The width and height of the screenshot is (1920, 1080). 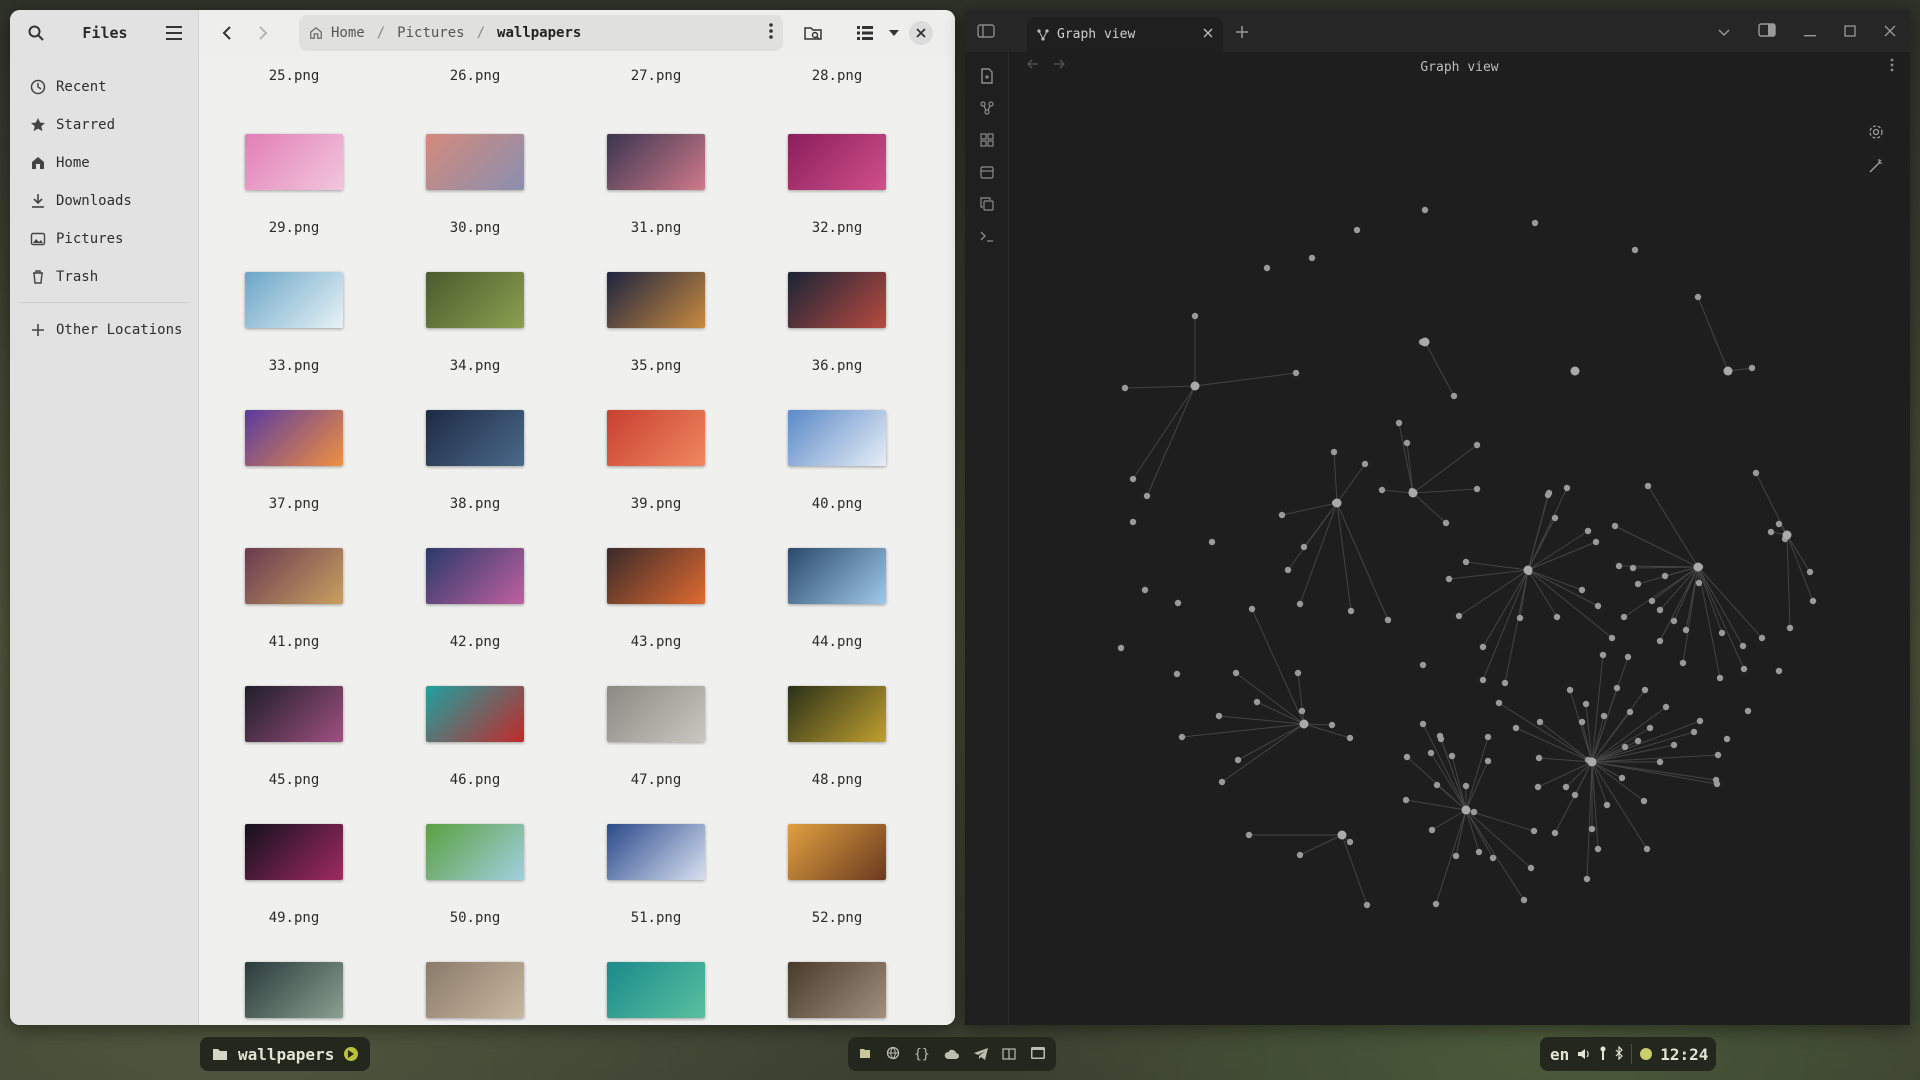 What do you see at coordinates (348, 33) in the screenshot?
I see `breadcrumb-home: Home` at bounding box center [348, 33].